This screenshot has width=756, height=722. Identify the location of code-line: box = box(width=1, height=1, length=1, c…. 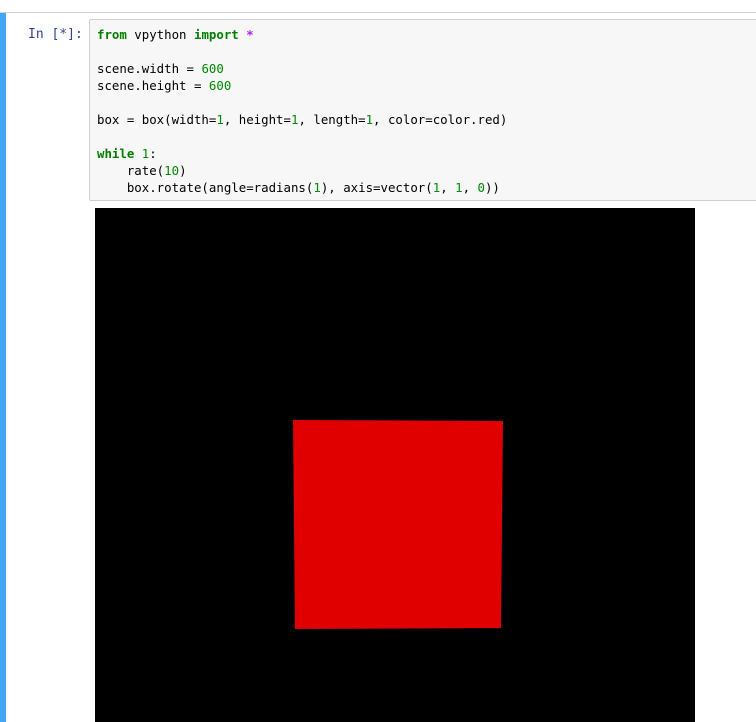
(302, 119).